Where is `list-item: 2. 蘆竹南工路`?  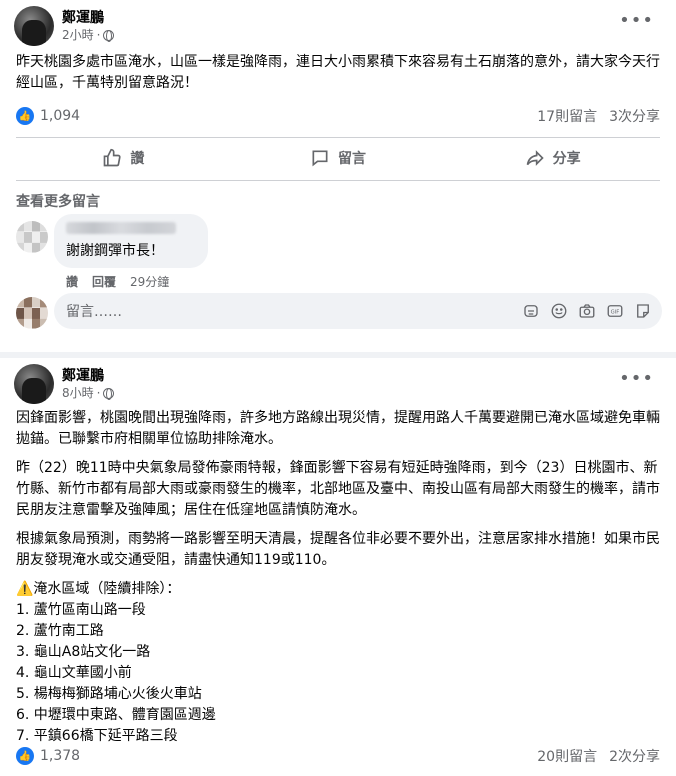 list-item: 2. 蘆竹南工路 is located at coordinates (60, 631).